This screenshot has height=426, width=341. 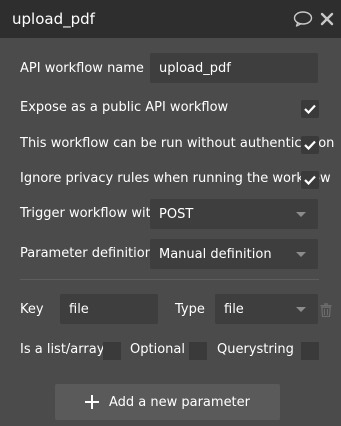 I want to click on add-parameter-button: Add a new parameter, so click(x=167, y=402).